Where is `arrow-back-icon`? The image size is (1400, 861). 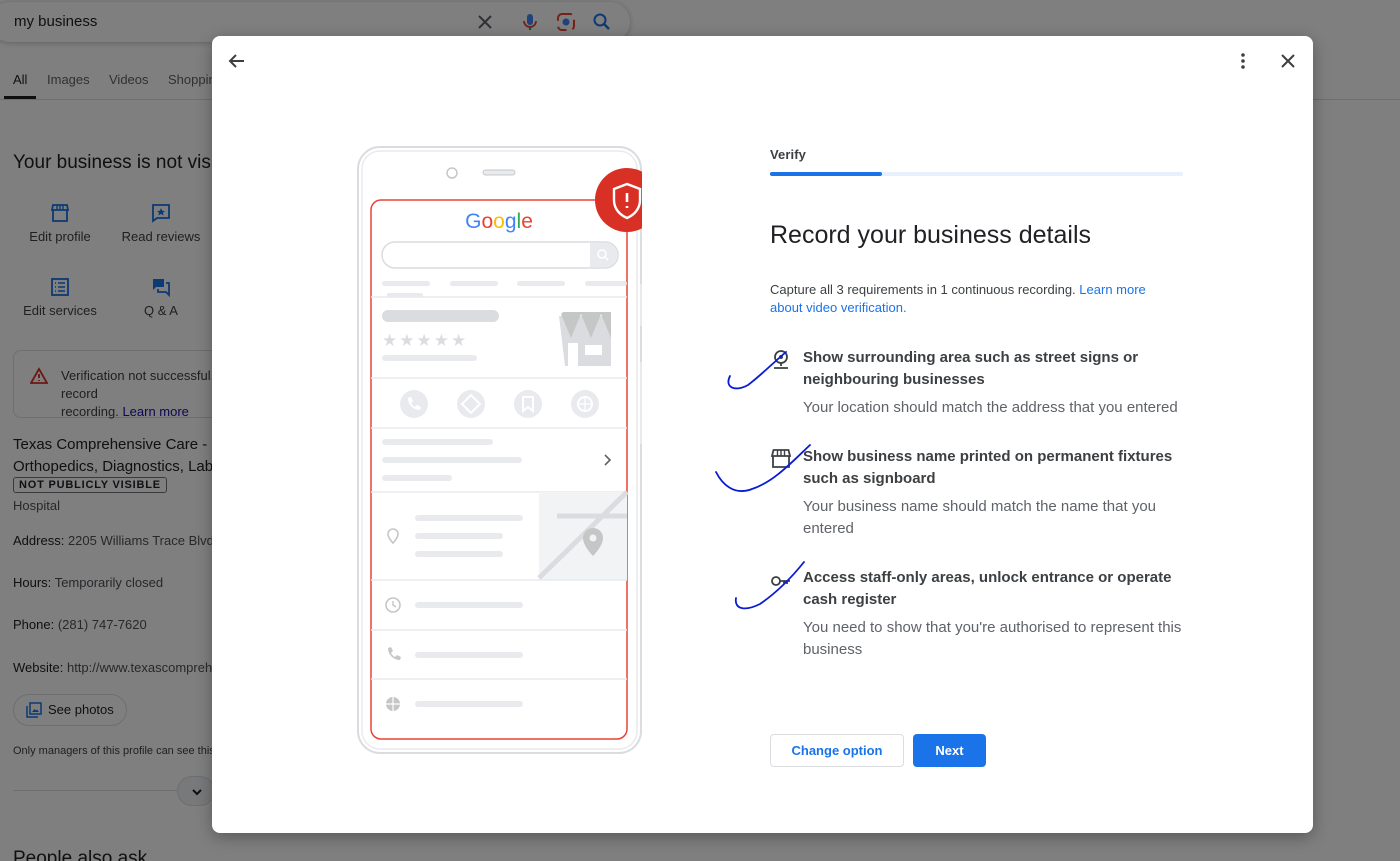
arrow-back-icon is located at coordinates (236, 61).